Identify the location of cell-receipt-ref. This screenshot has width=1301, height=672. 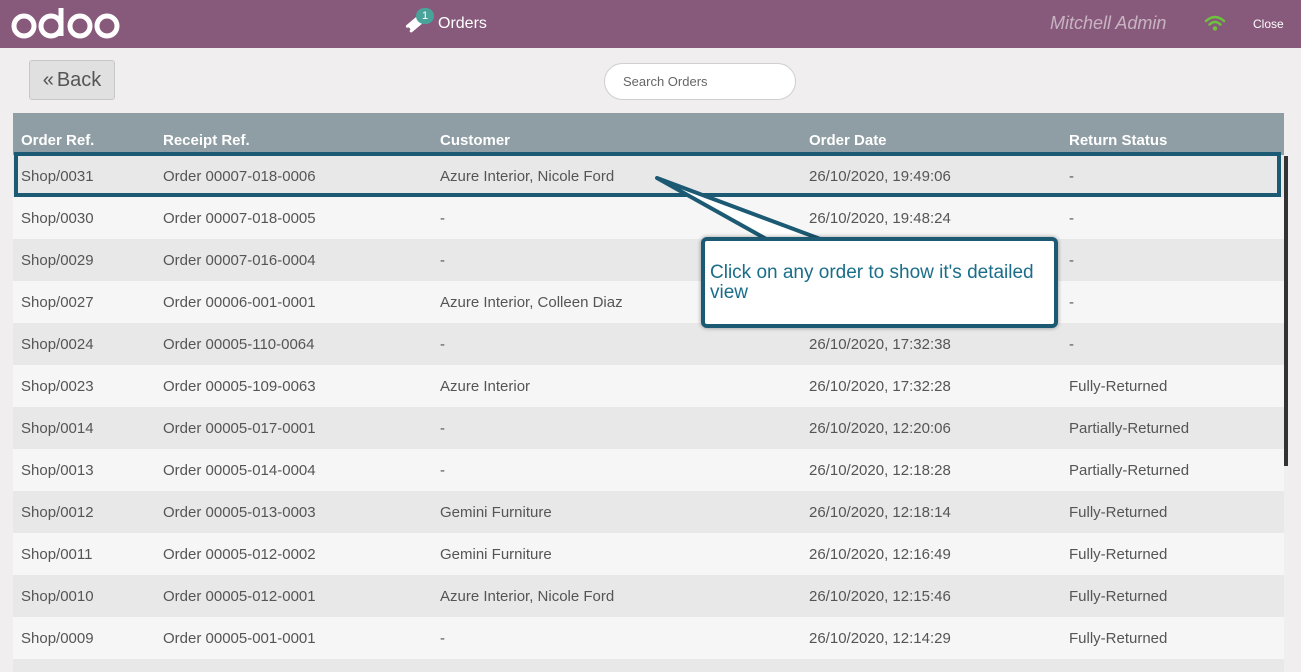
(293, 665).